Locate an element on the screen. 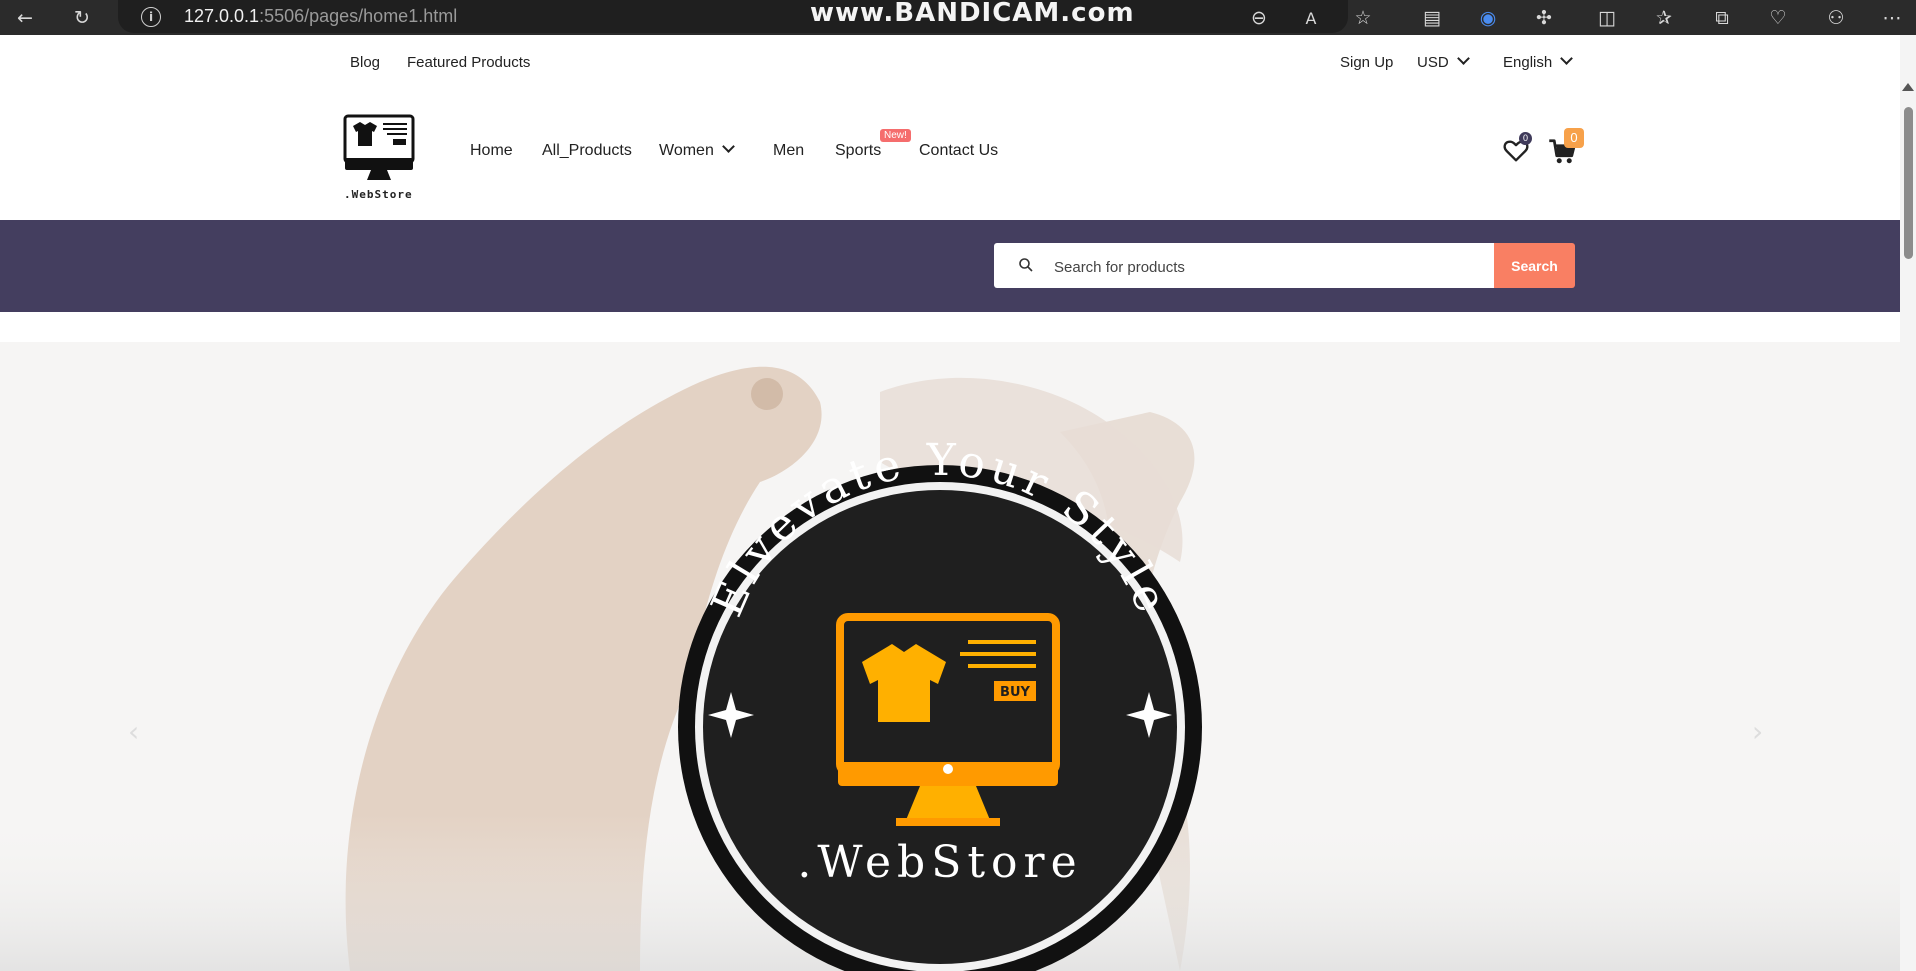  address-url: 127.0.0.1:5506/pages/home1.html is located at coordinates (320, 16).